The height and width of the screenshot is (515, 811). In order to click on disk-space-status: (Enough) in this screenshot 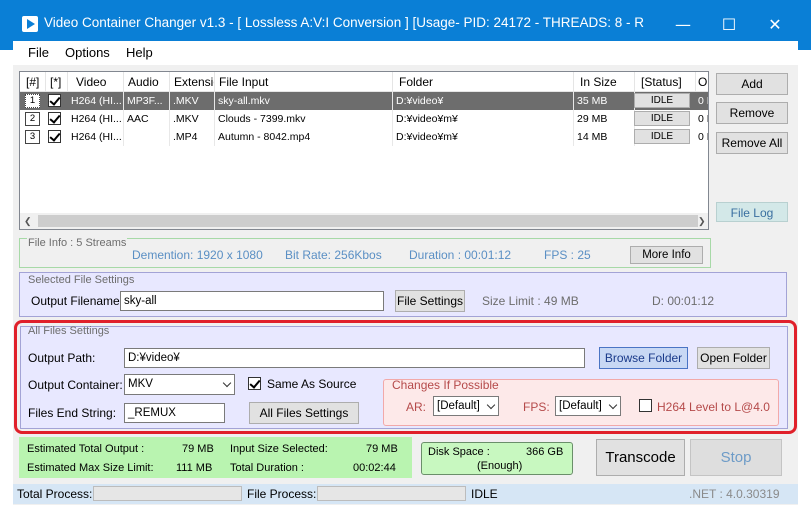, I will do `click(500, 466)`.